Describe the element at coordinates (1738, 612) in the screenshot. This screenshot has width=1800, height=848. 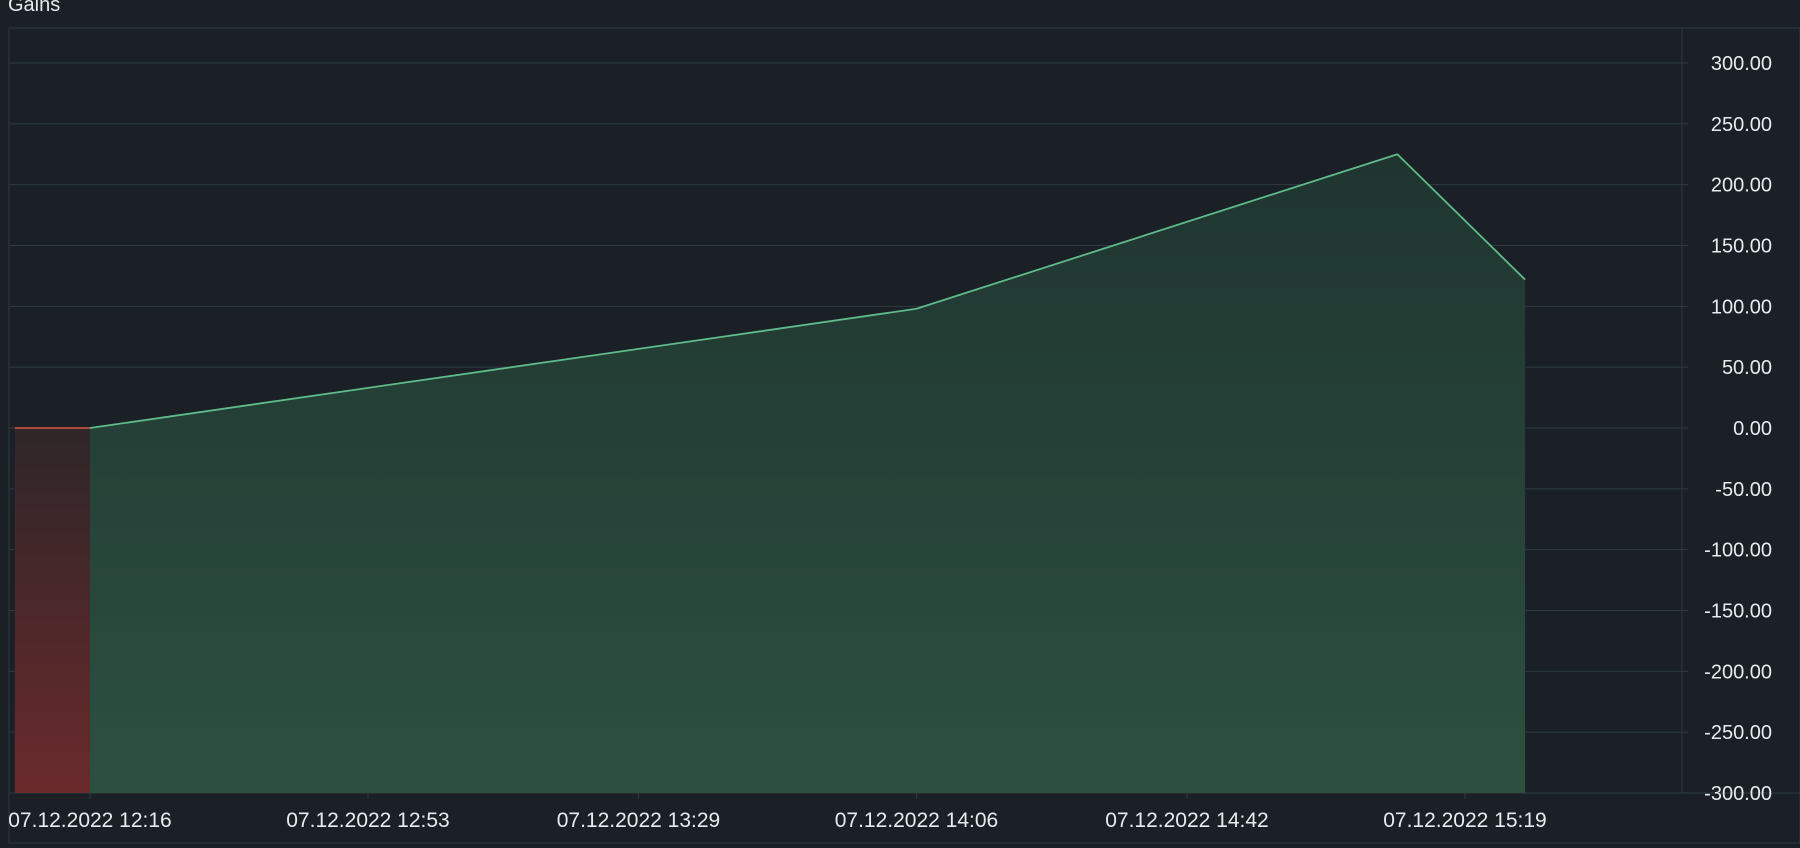
I see `y-tick-label: -150.00` at that location.